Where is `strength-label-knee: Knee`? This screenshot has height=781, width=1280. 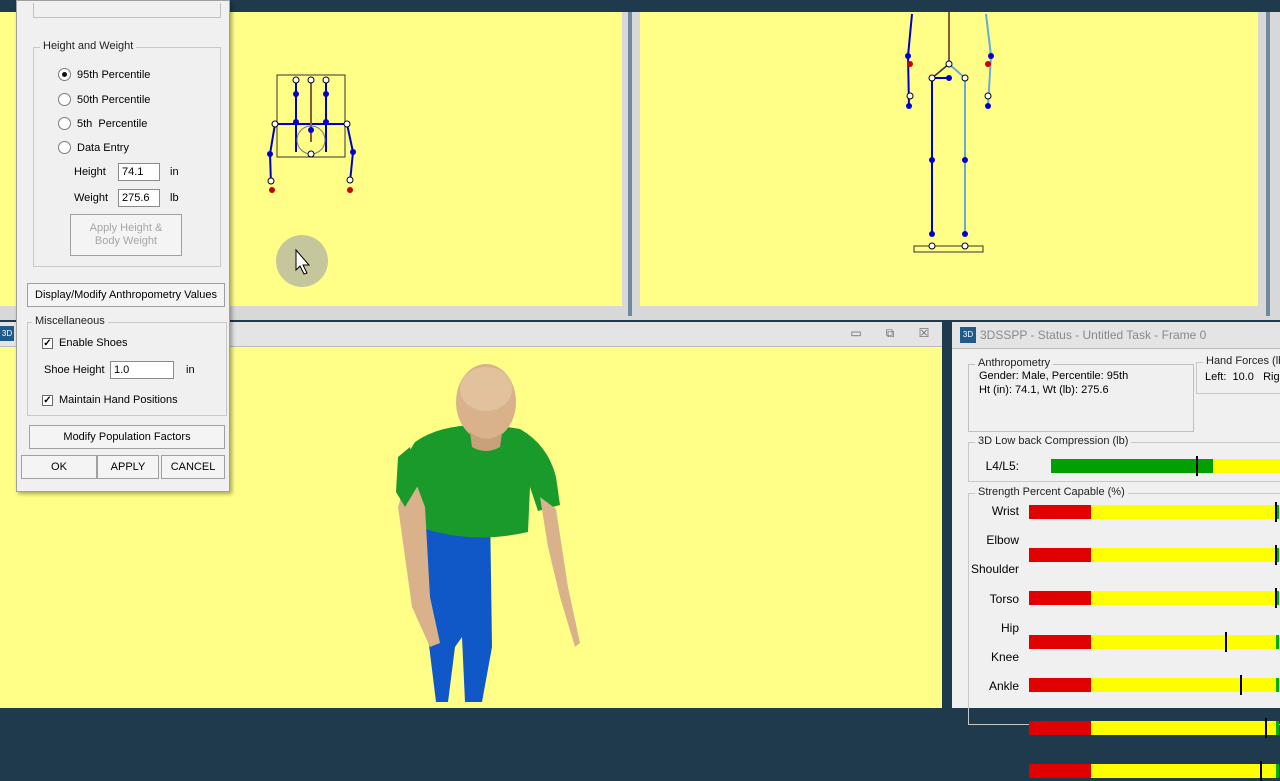 strength-label-knee: Knee is located at coordinates (1004, 657).